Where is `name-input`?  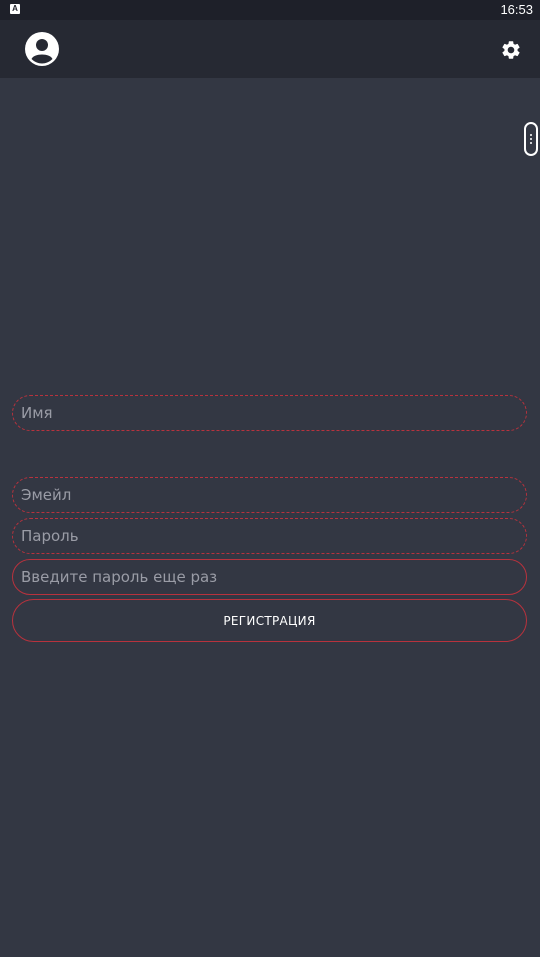
name-input is located at coordinates (269, 413).